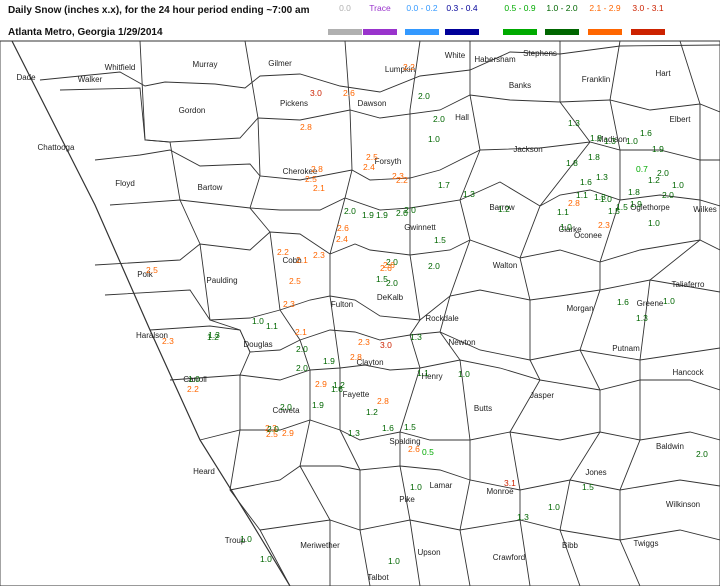  What do you see at coordinates (428, 452) in the screenshot?
I see `observation-value: 0.5` at bounding box center [428, 452].